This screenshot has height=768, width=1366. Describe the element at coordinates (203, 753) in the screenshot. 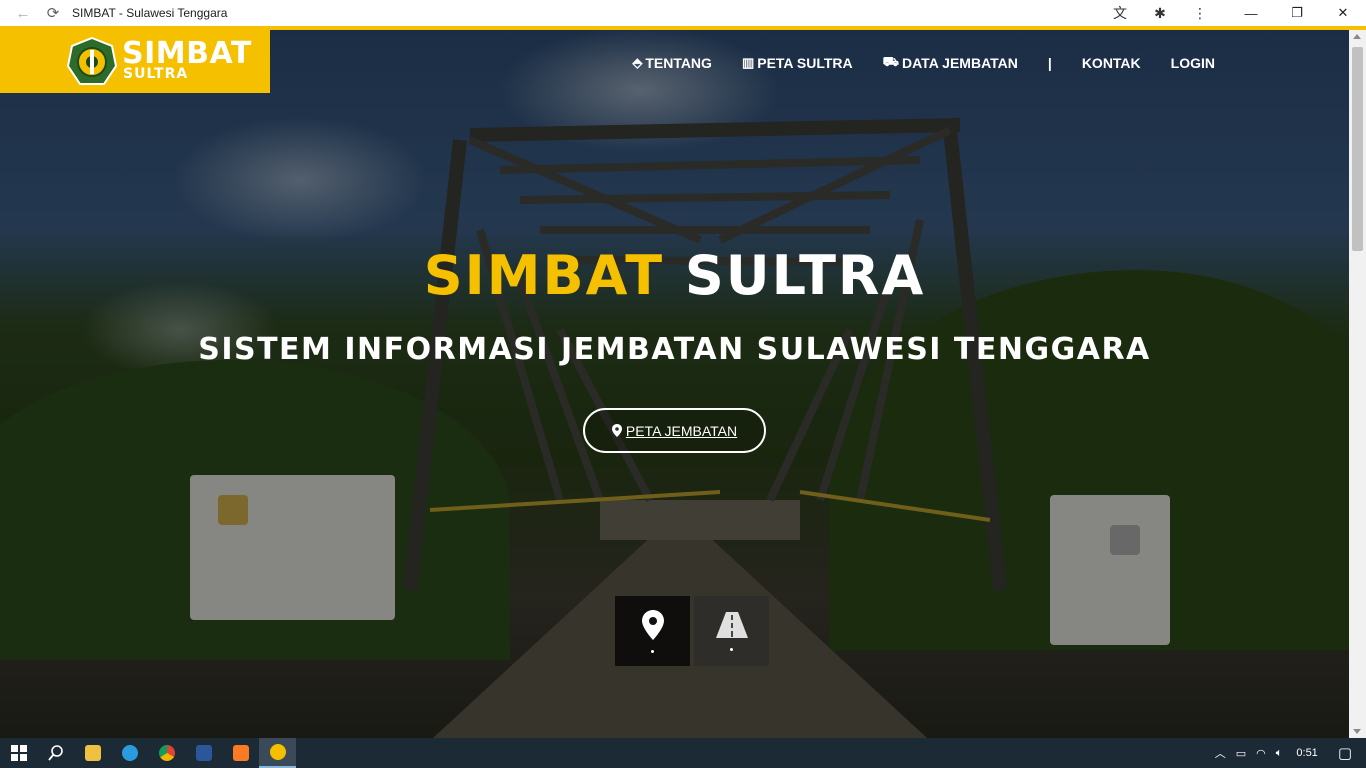

I see `word-icon` at that location.